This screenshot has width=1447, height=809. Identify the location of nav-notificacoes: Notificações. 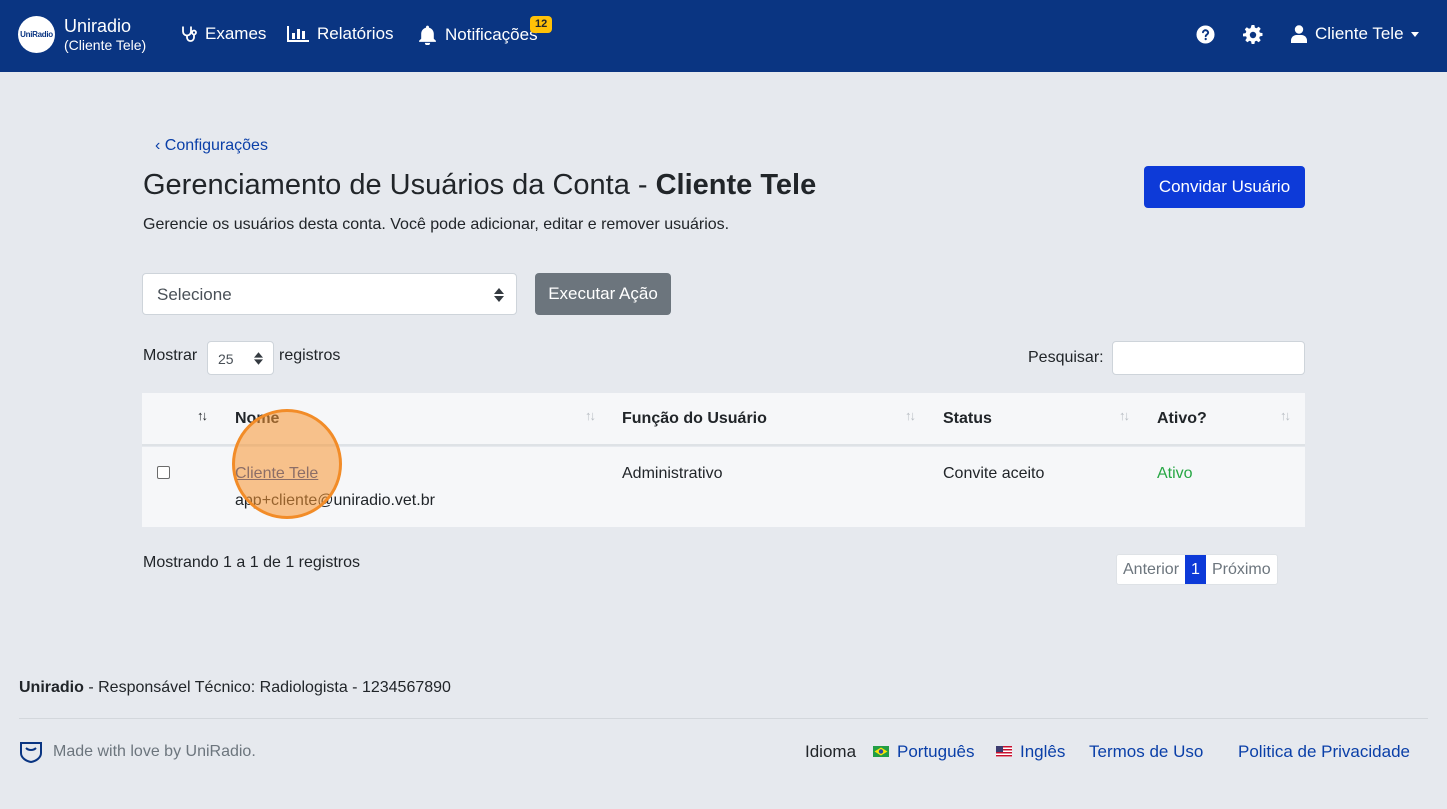
(477, 34).